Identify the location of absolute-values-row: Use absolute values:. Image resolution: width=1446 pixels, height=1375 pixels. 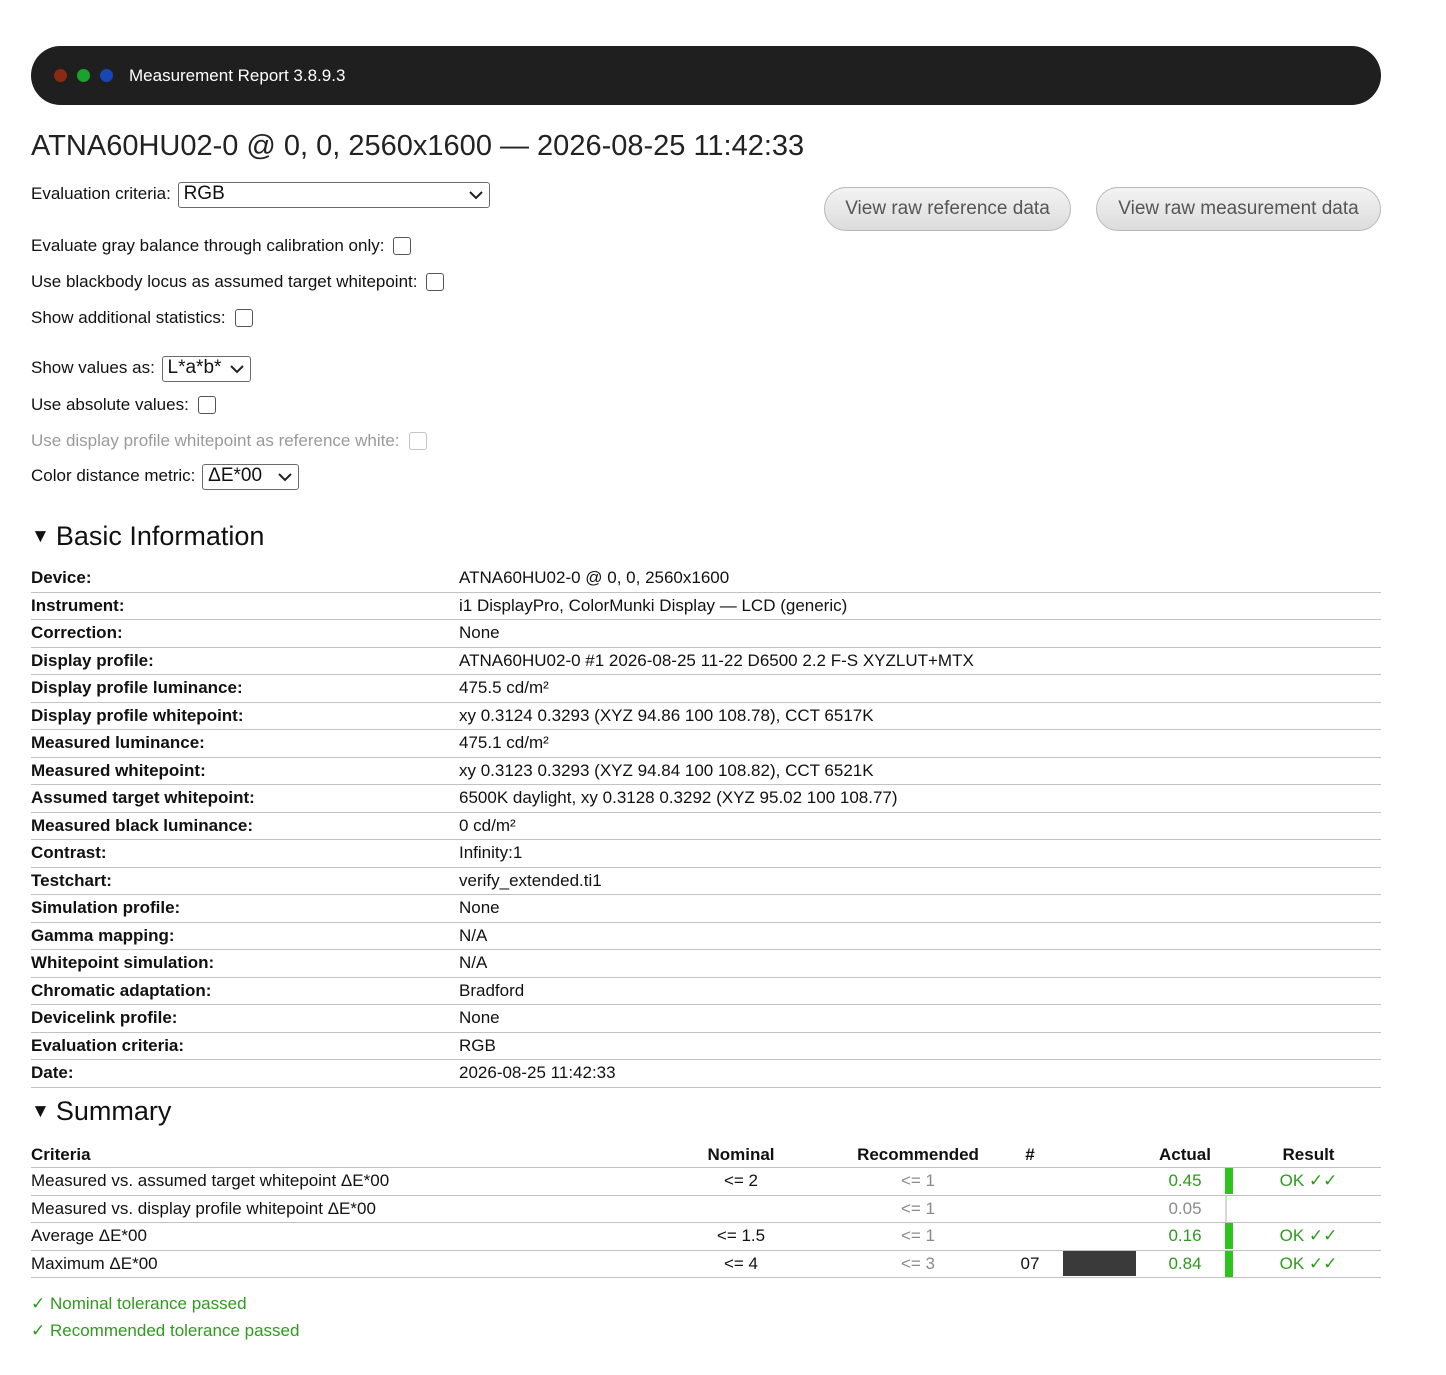
(123, 405).